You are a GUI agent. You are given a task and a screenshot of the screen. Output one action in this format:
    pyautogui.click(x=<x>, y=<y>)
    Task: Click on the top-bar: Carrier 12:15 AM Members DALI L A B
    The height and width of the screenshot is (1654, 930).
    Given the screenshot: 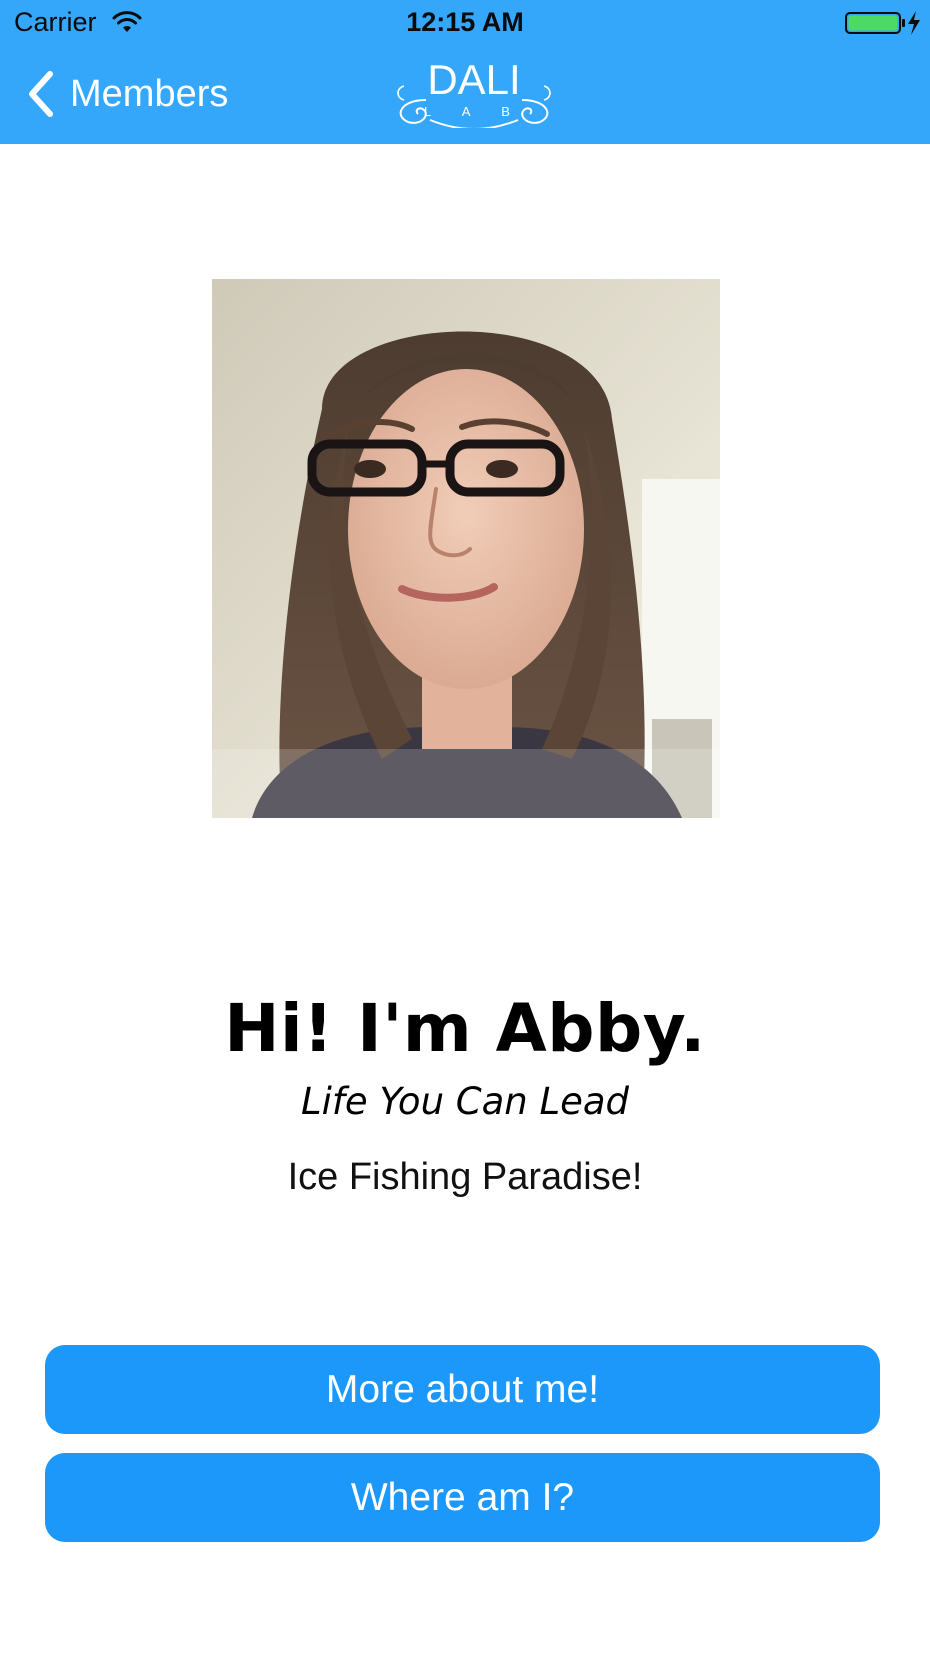 What is the action you would take?
    pyautogui.click(x=465, y=72)
    